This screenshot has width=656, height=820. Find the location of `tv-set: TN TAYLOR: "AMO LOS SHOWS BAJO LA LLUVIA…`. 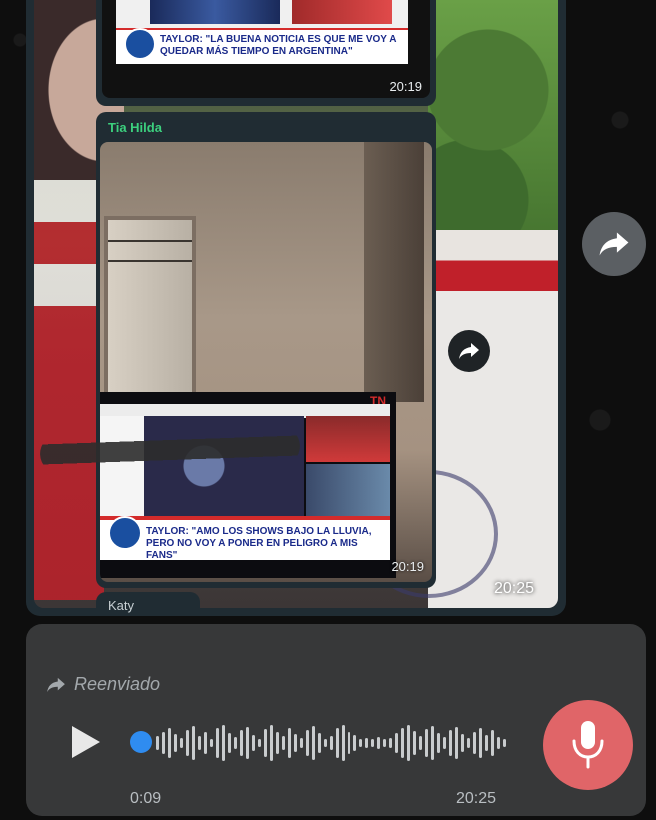

tv-set: TN TAYLOR: "AMO LOS SHOWS BAJO LA LLUVIA… is located at coordinates (248, 485).